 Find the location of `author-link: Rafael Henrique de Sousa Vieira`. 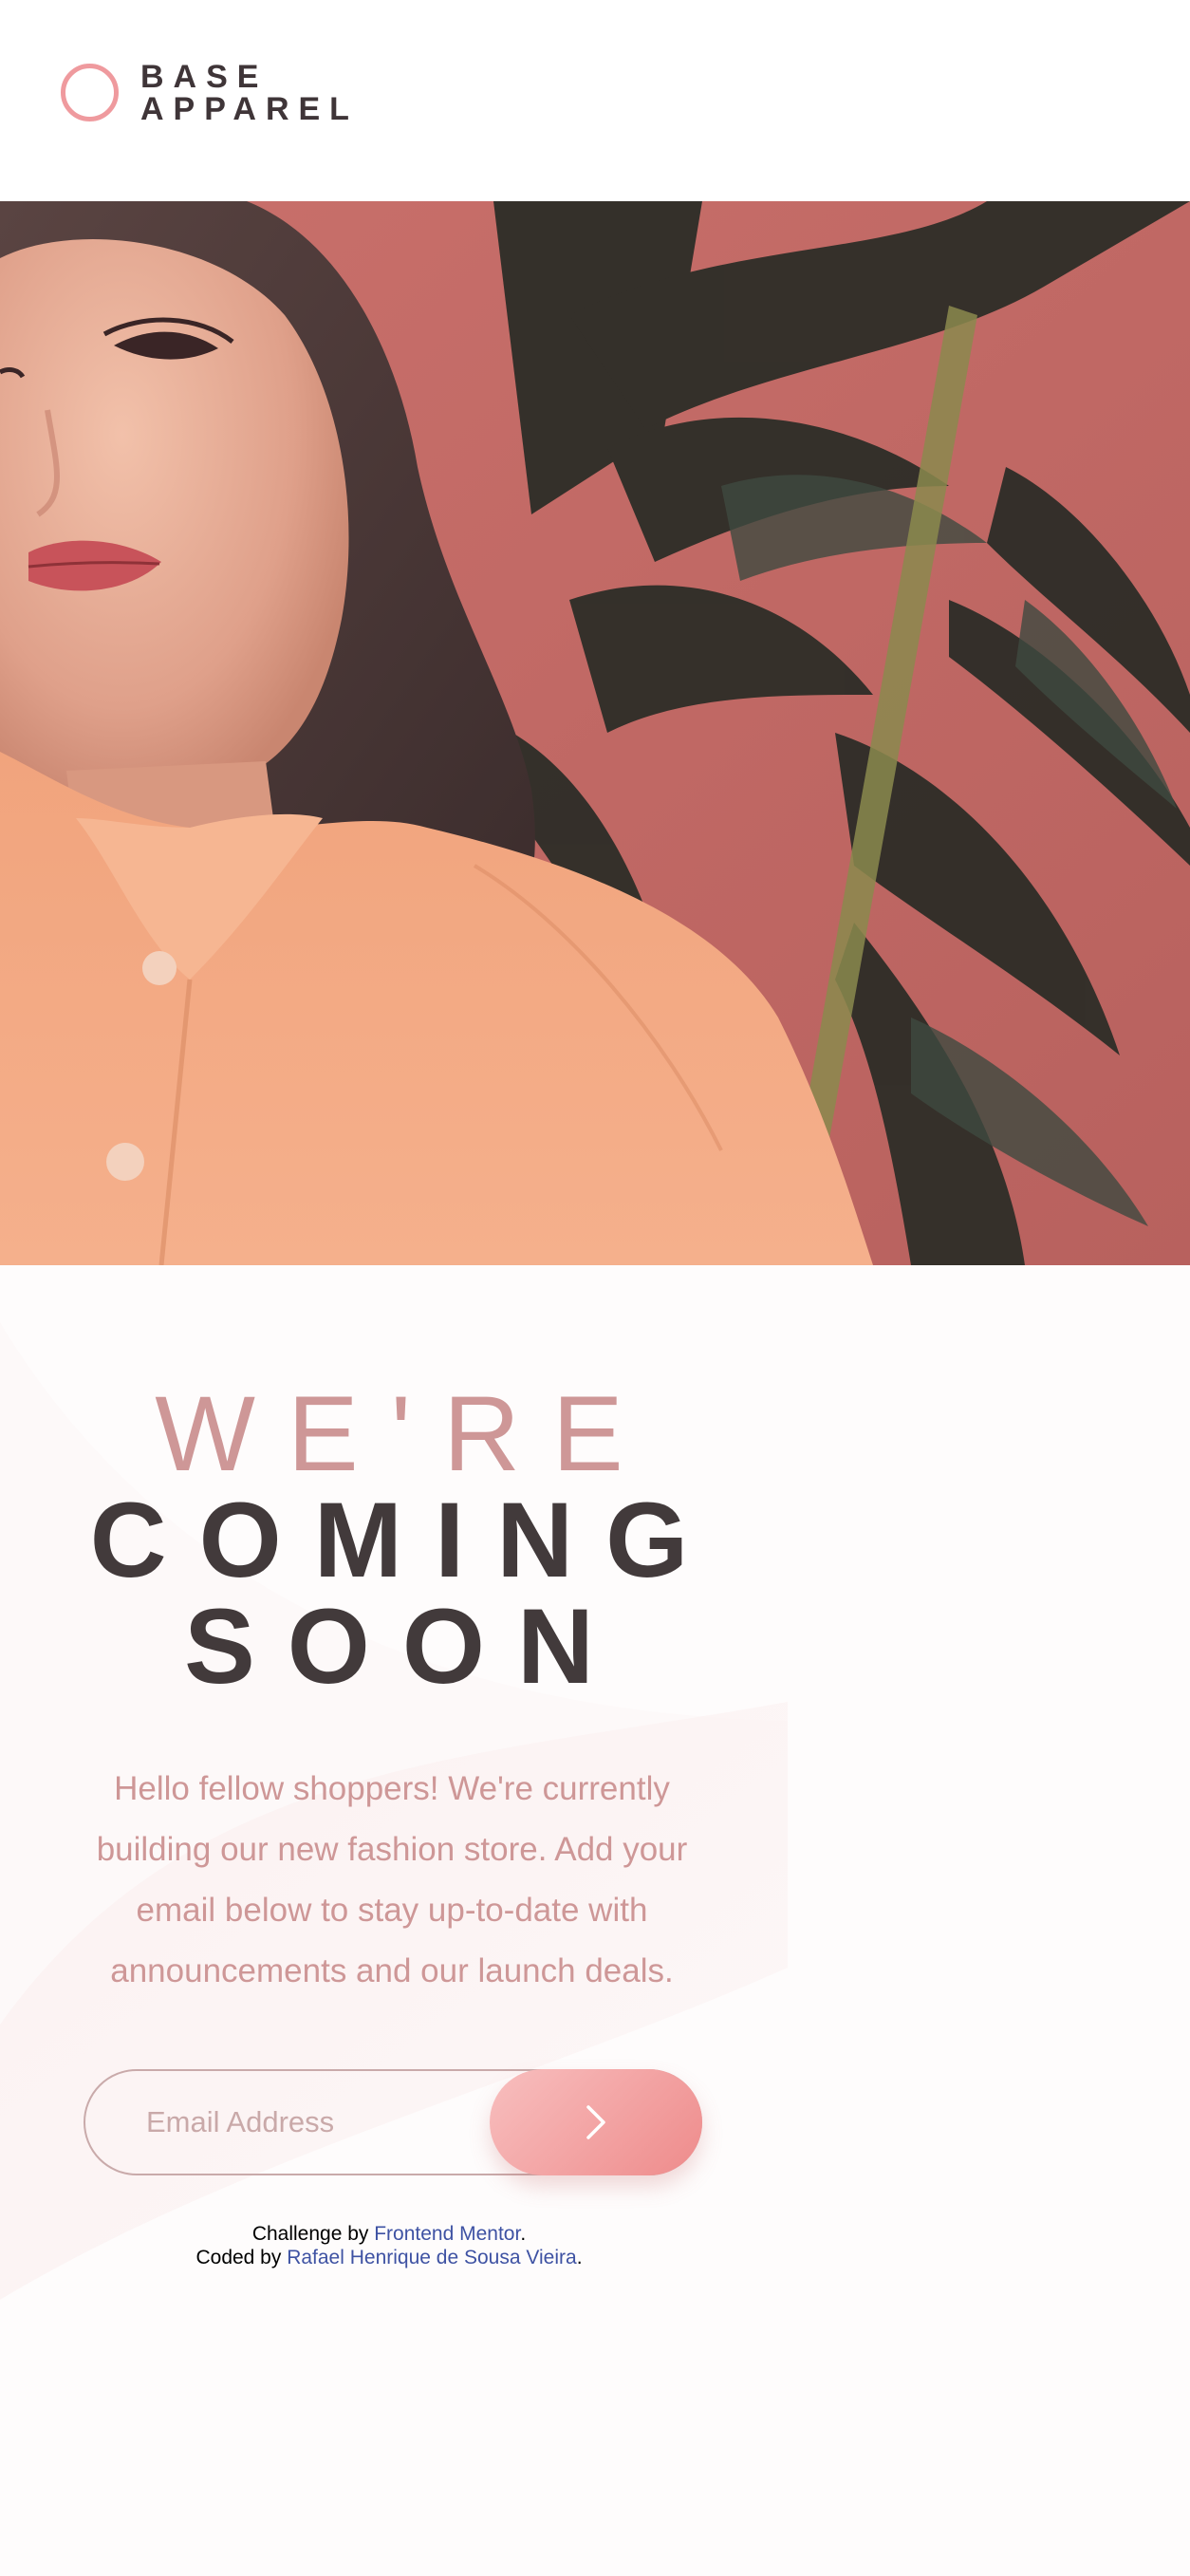

author-link: Rafael Henrique de Sousa Vieira is located at coordinates (431, 2257).